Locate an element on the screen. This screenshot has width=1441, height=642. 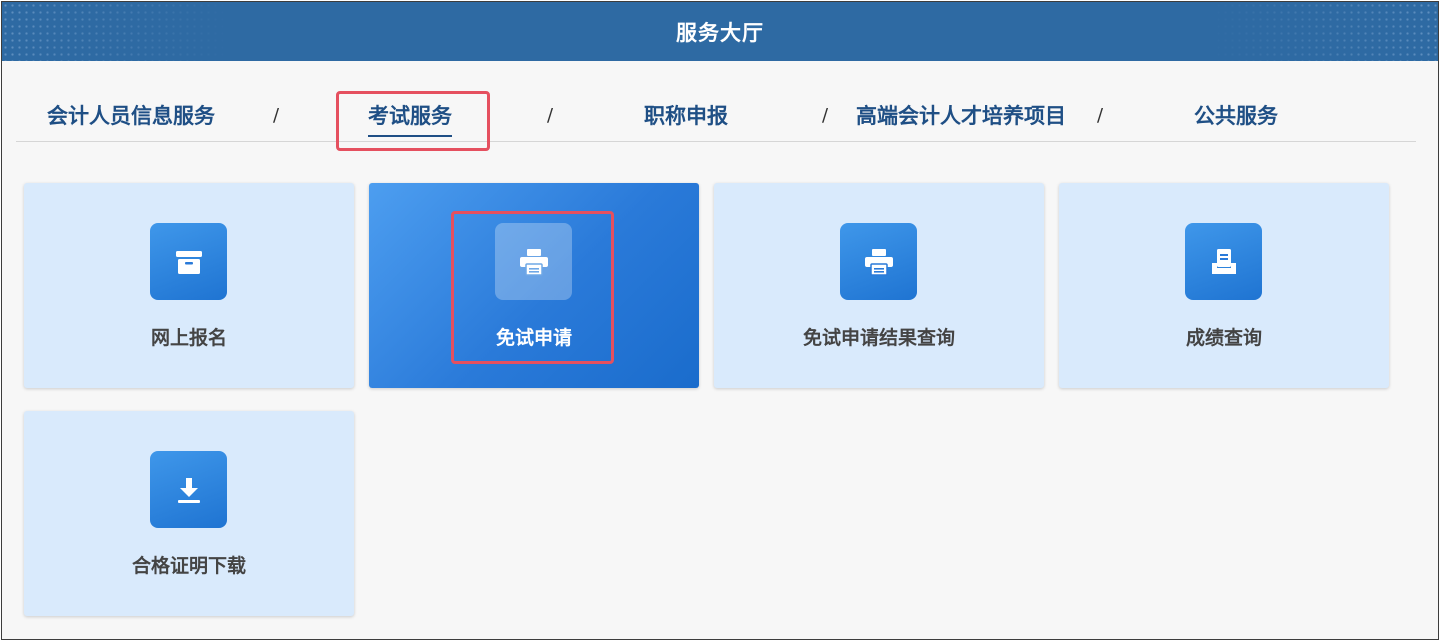
header-decoration-left is located at coordinates (117, 31).